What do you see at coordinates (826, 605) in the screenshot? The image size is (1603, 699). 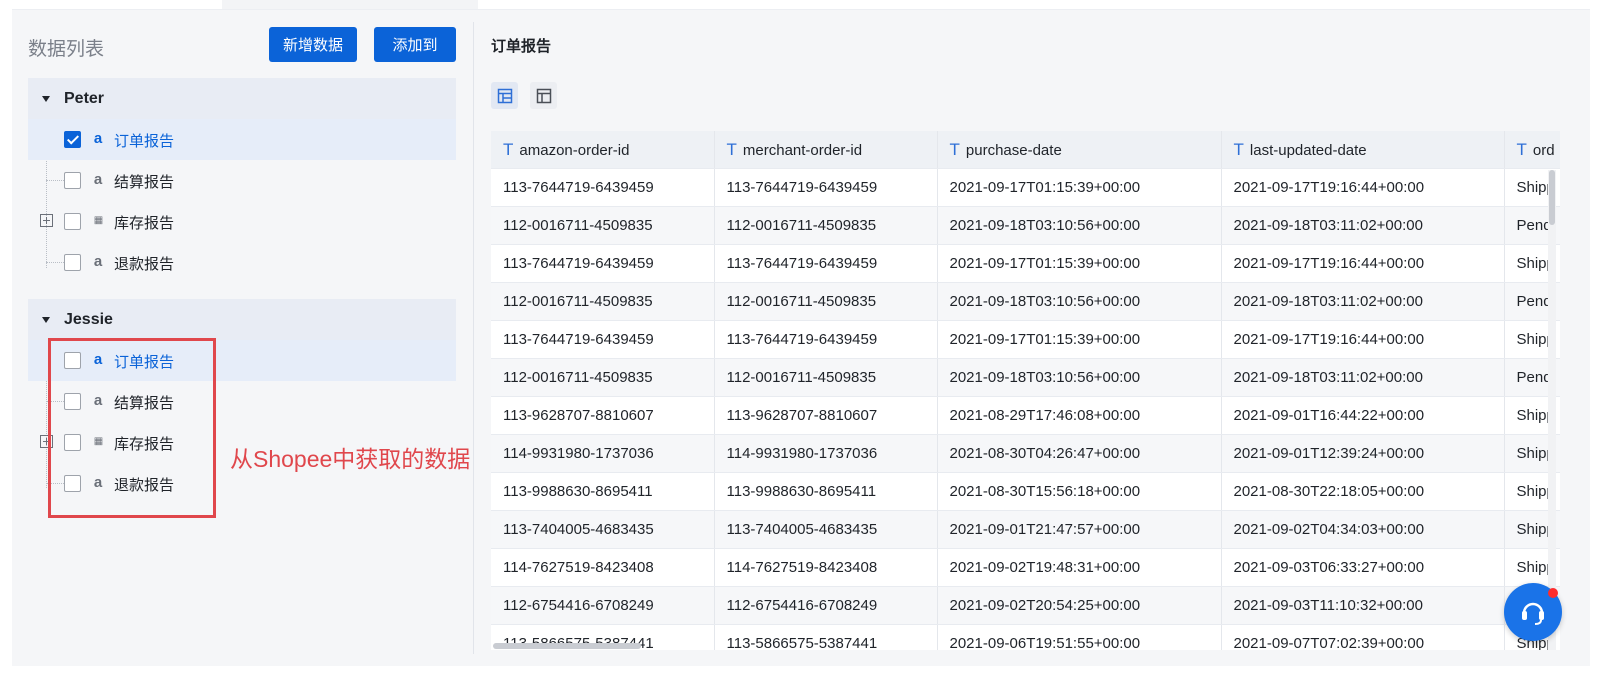 I see `table-cell: 112-6754416-6708249` at bounding box center [826, 605].